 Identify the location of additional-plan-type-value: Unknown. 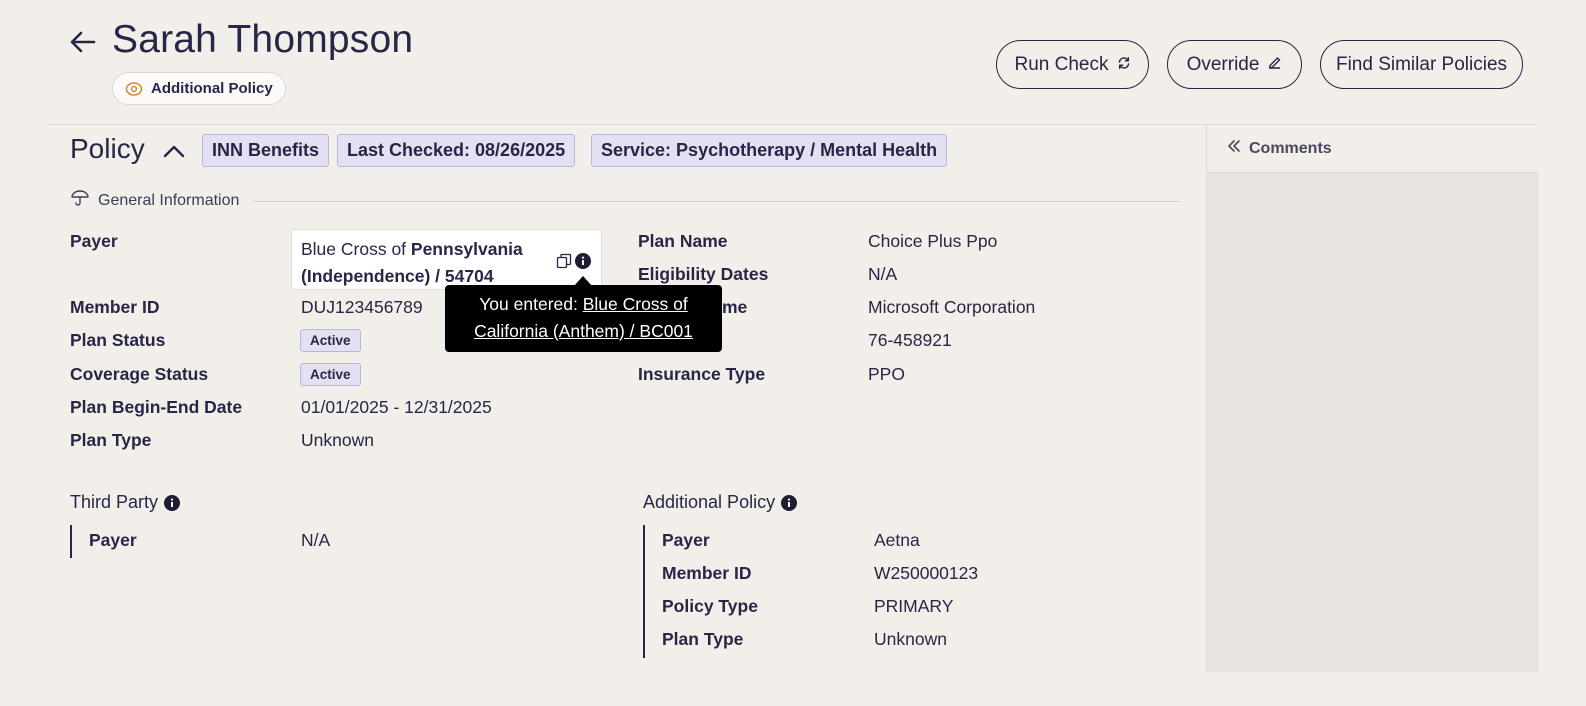
(910, 639).